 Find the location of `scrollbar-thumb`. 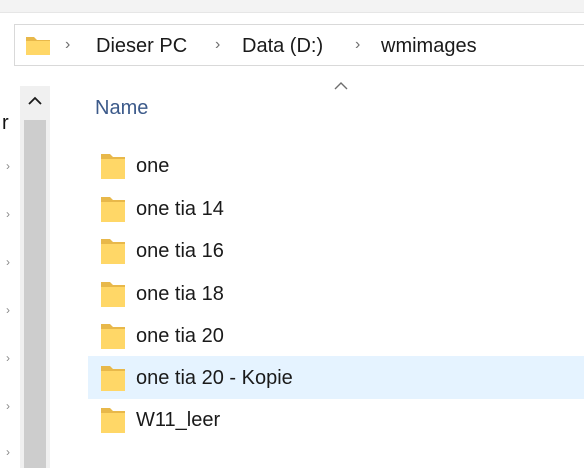

scrollbar-thumb is located at coordinates (35, 294).